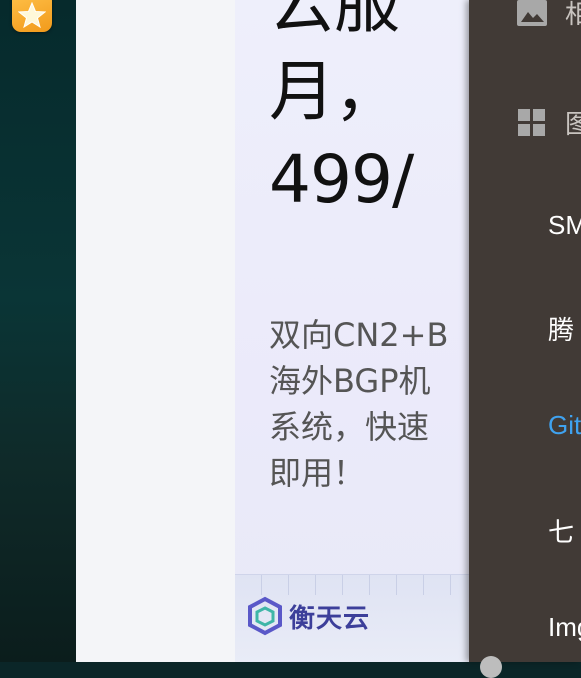 The height and width of the screenshot is (678, 581). What do you see at coordinates (330, 618) in the screenshot?
I see `brand-name: 衡天云` at bounding box center [330, 618].